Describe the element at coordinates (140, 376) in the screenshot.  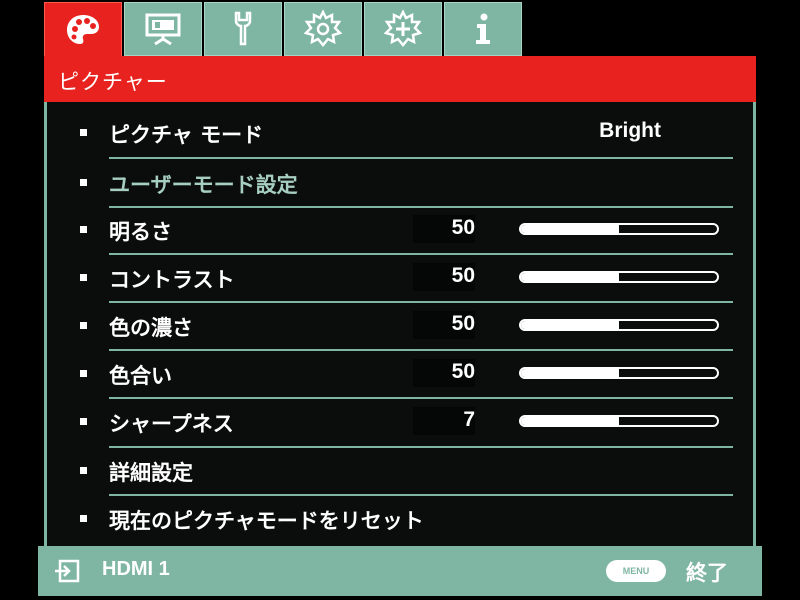
I see `menu-item-label: 色合い` at that location.